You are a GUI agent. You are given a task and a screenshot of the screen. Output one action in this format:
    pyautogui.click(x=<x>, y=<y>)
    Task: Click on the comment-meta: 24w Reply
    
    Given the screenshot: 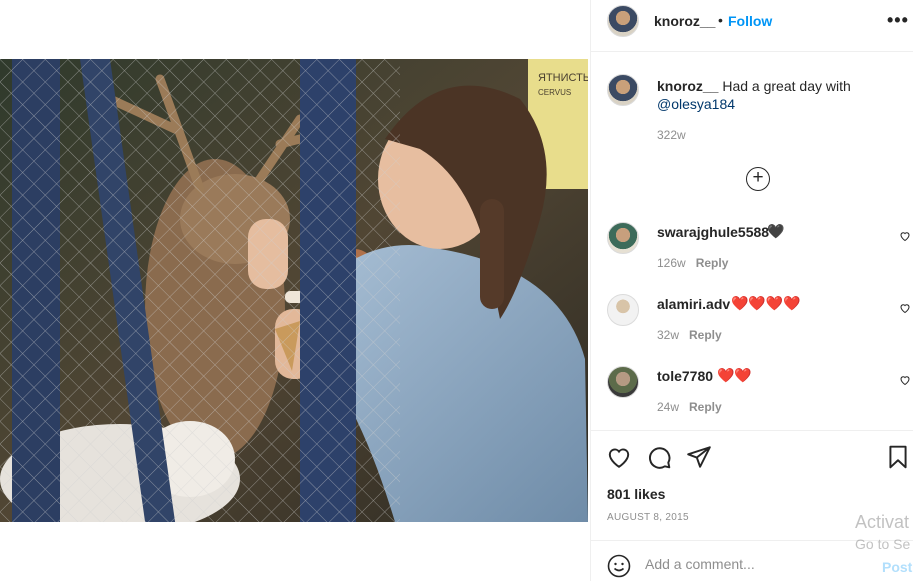 What is the action you would take?
    pyautogui.click(x=689, y=407)
    